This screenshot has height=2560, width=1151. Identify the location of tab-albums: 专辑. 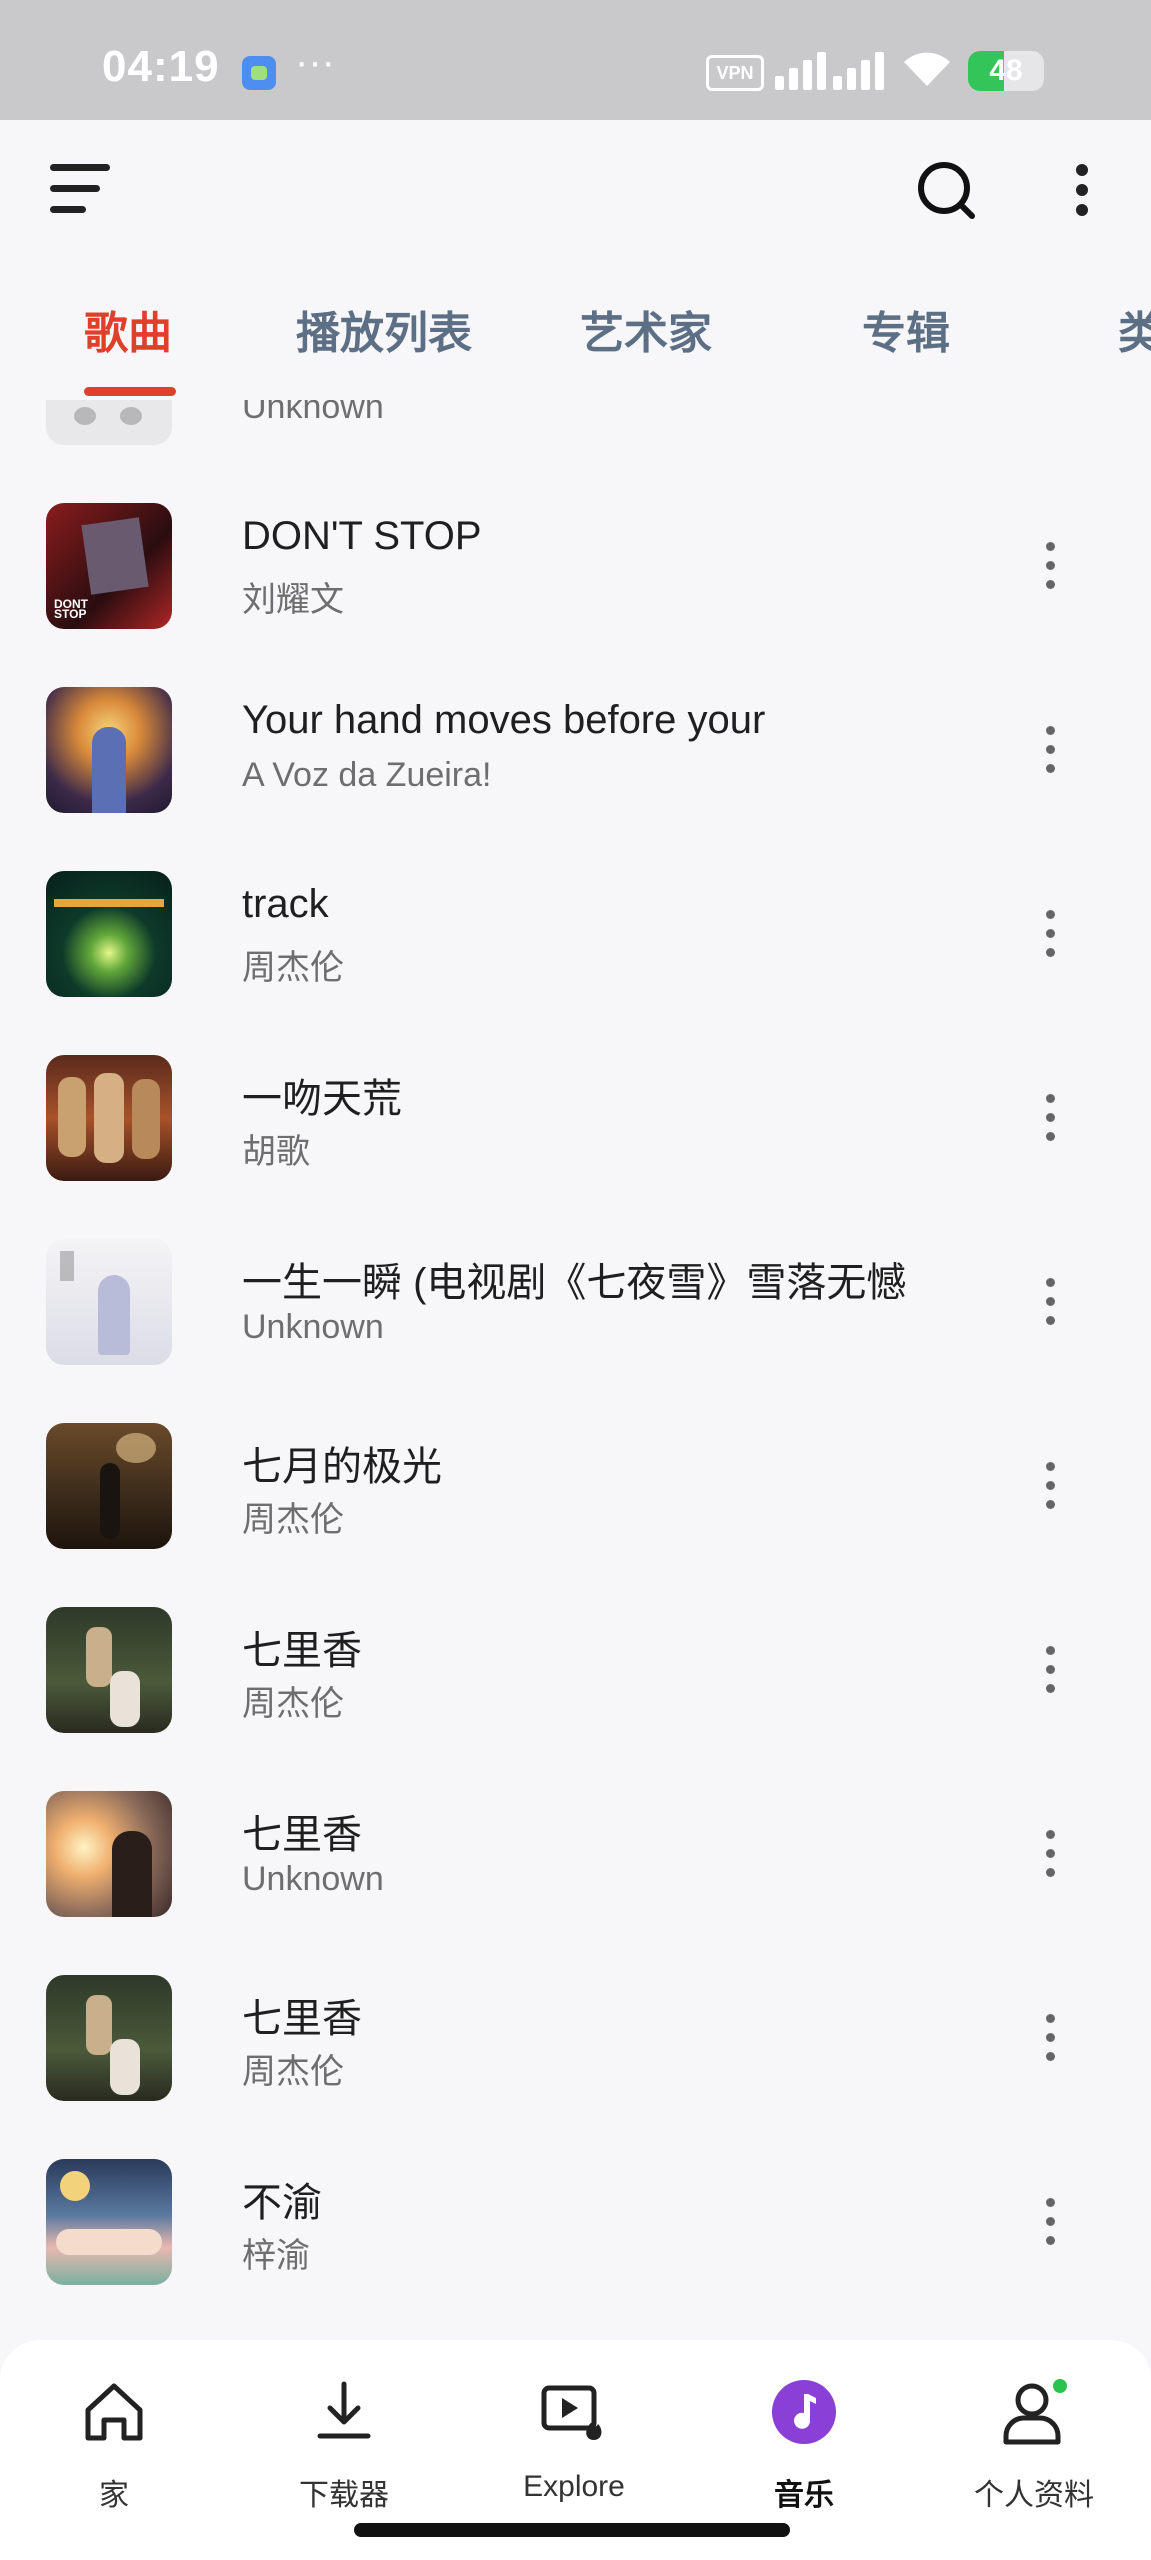
(906, 329).